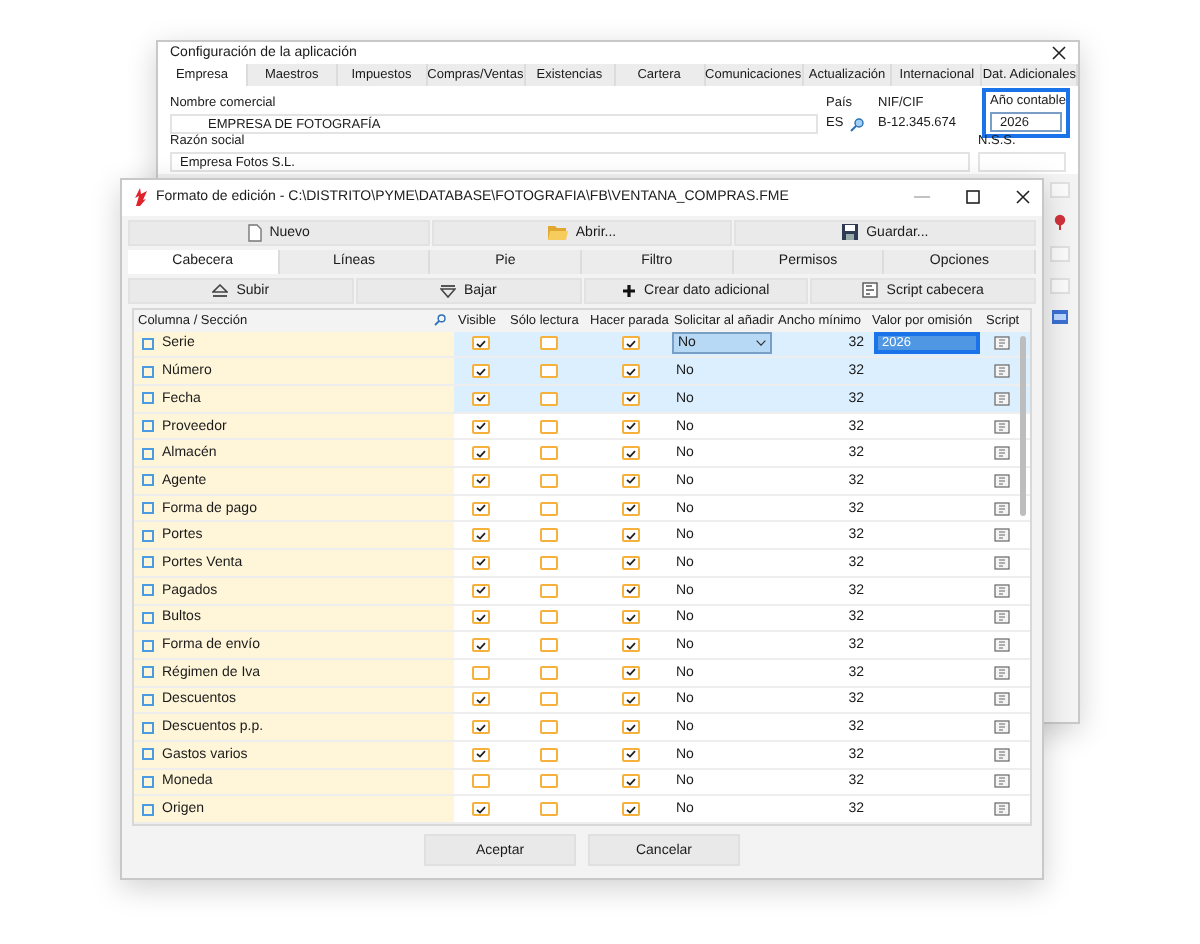  What do you see at coordinates (1060, 317) in the screenshot?
I see `card-icon` at bounding box center [1060, 317].